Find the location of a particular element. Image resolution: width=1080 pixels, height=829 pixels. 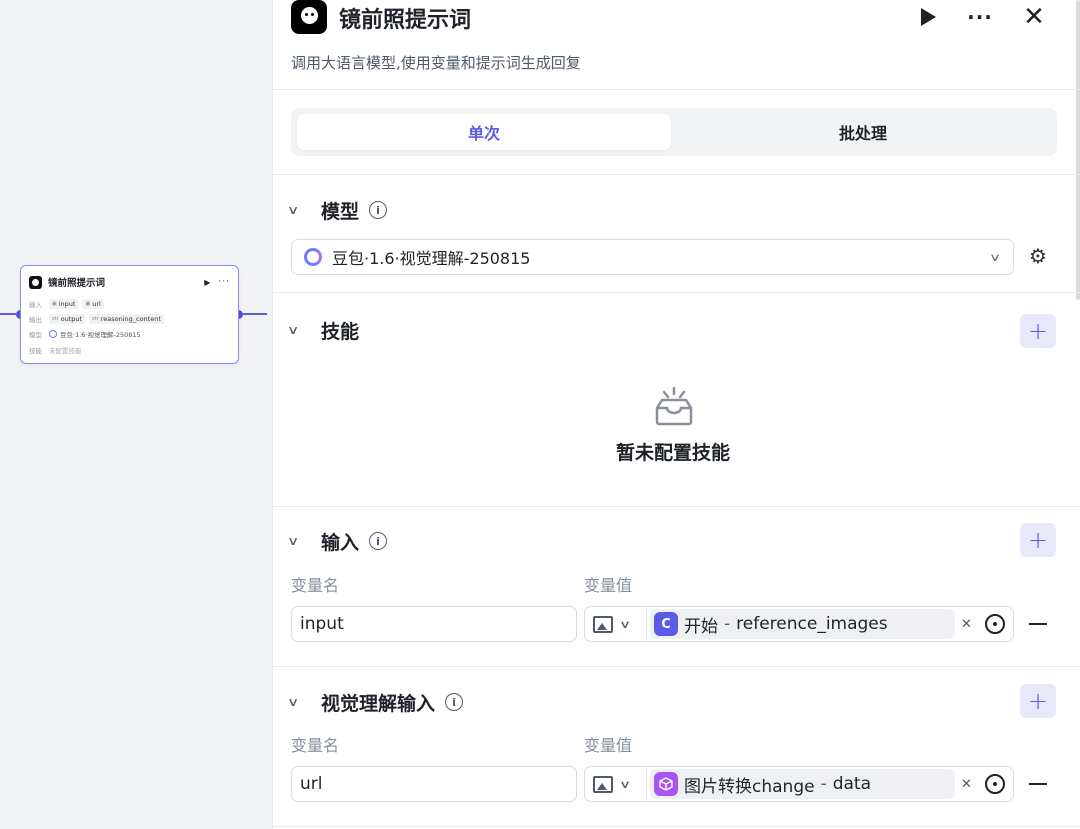

incoming-connector is located at coordinates (8, 314).